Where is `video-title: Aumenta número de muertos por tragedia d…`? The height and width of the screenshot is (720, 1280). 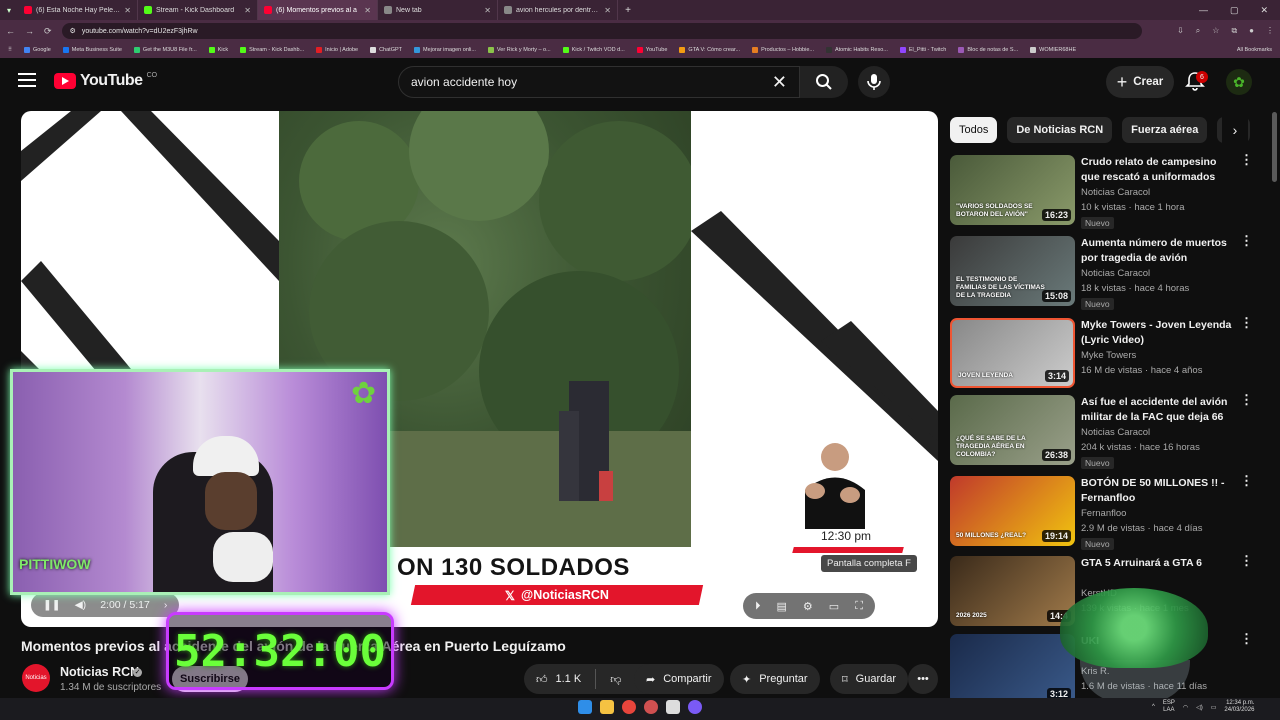 video-title: Aumenta número de muertos por tragedia d… is located at coordinates (1157, 251).